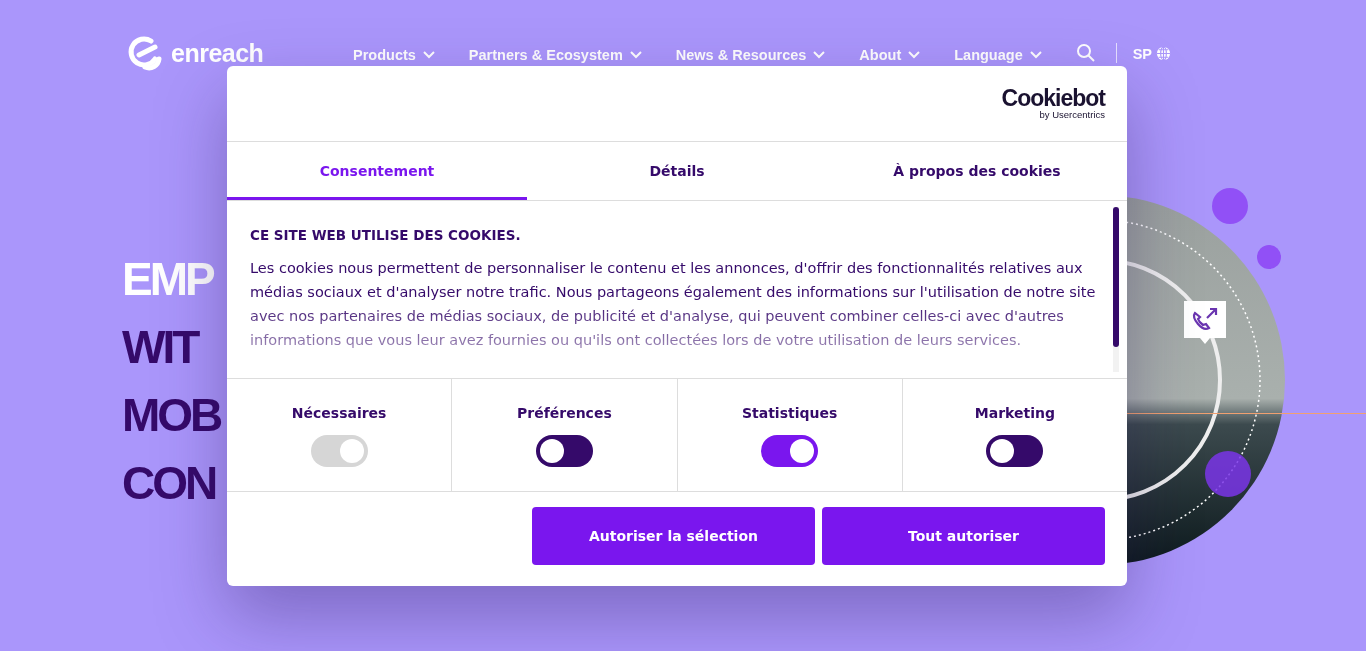 Image resolution: width=1366 pixels, height=651 pixels. What do you see at coordinates (555, 53) in the screenshot?
I see `nav-link: Partners & Ecosystem` at bounding box center [555, 53].